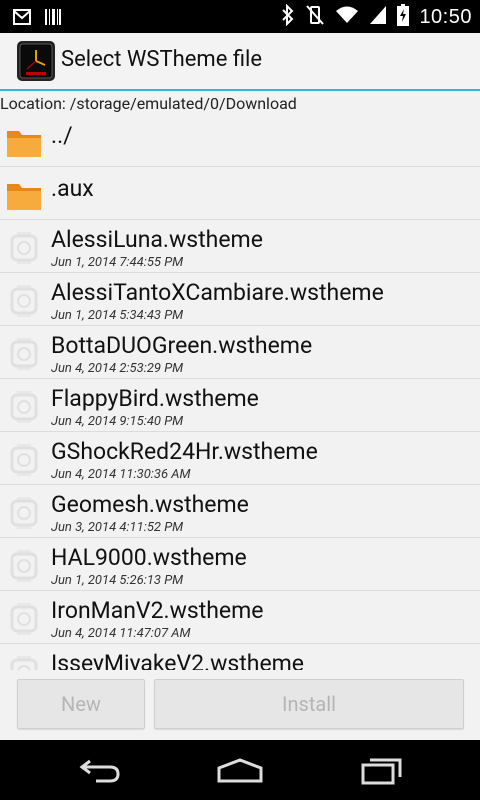 This screenshot has height=800, width=480. What do you see at coordinates (288, 16) in the screenshot?
I see `bluetooth-icon` at bounding box center [288, 16].